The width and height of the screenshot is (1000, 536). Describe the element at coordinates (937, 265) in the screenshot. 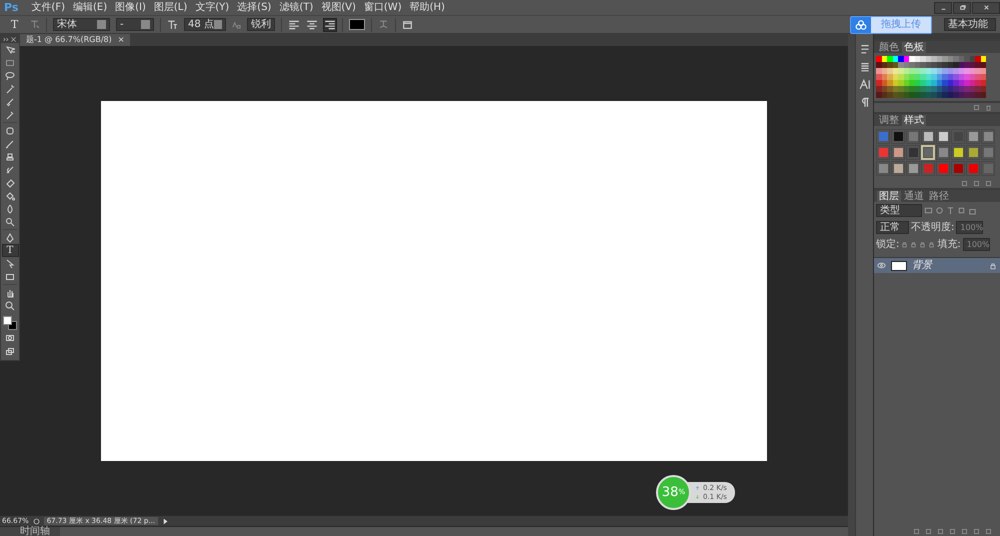

I see `layer-row: 背景` at that location.